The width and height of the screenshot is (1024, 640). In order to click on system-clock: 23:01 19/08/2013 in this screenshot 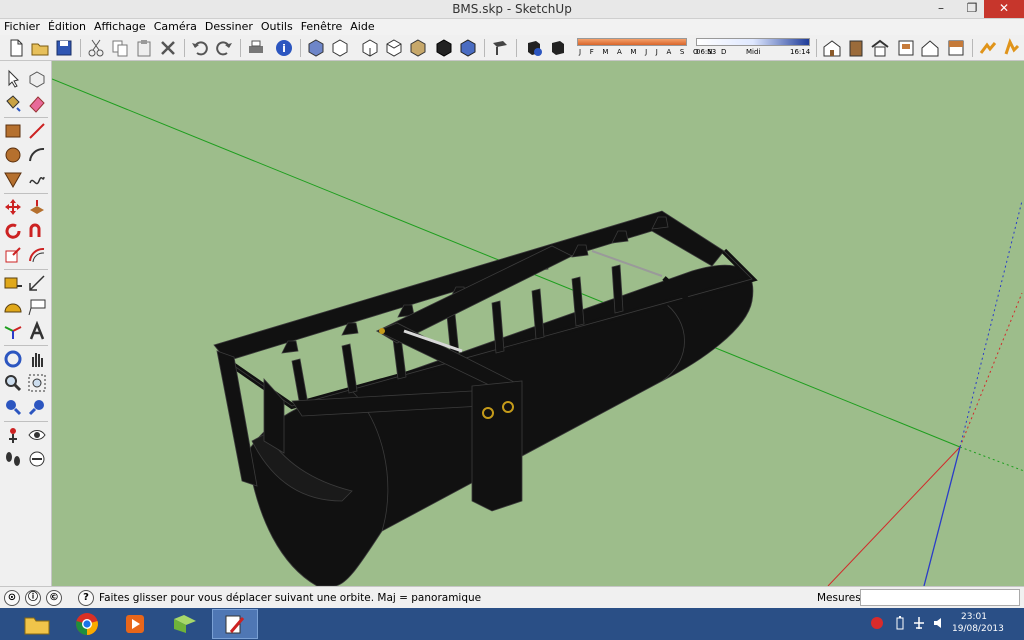, I will do `click(978, 623)`.